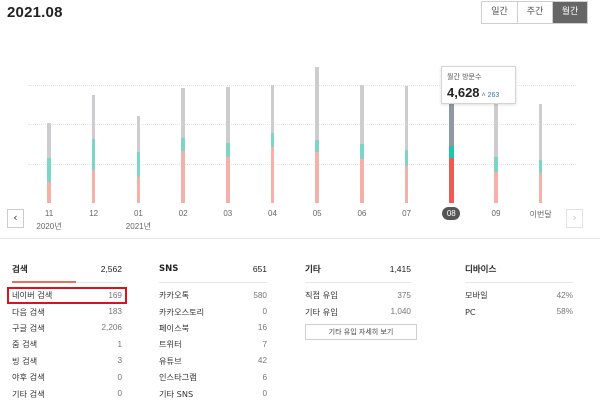 The height and width of the screenshot is (413, 600). Describe the element at coordinates (49, 226) in the screenshot. I see `year-label: 2020년` at that location.